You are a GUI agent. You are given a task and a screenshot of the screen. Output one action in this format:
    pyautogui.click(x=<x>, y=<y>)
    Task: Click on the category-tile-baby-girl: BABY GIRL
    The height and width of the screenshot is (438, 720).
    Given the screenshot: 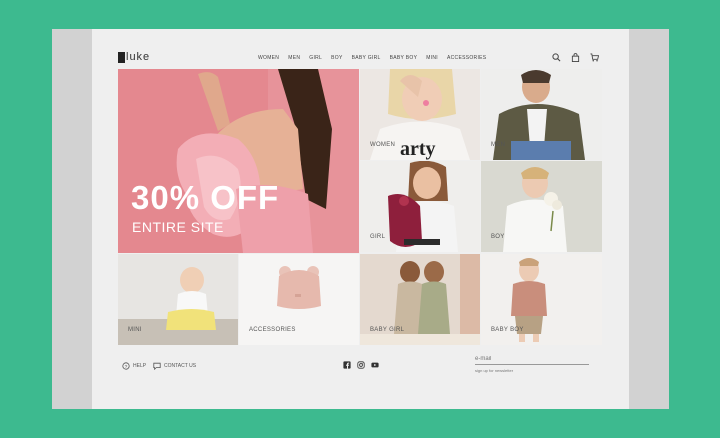 What is the action you would take?
    pyautogui.click(x=420, y=299)
    